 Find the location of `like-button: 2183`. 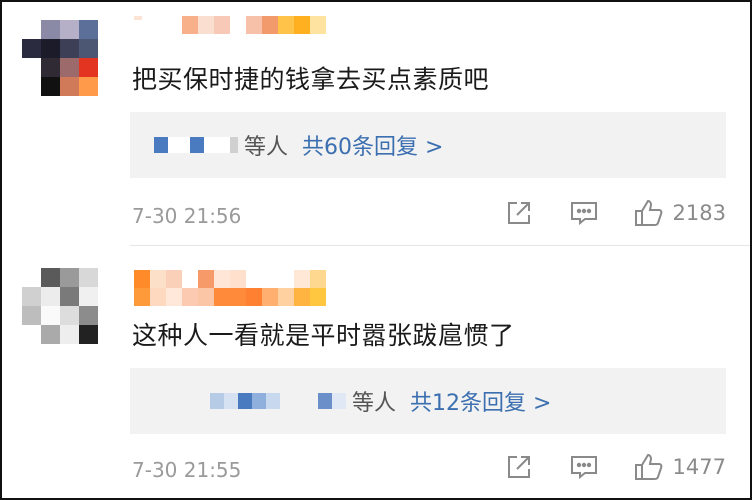

like-button: 2183 is located at coordinates (679, 213).